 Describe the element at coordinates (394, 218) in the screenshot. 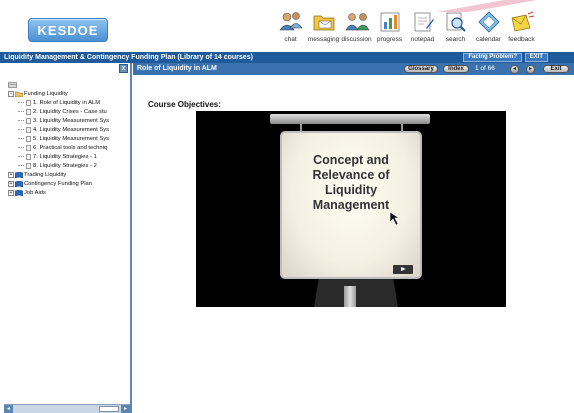

I see `mouse-cursor-icon` at that location.